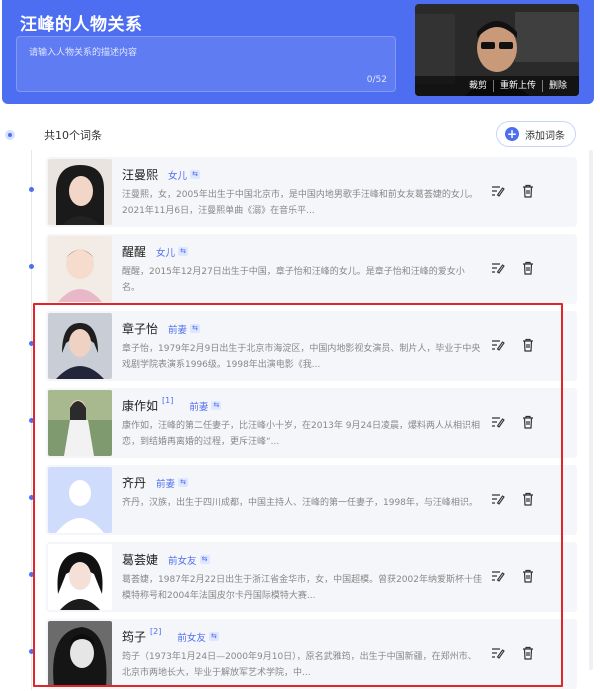 This screenshot has height=691, width=600. What do you see at coordinates (545, 136) in the screenshot?
I see `add-entry-label: 添加词条` at bounding box center [545, 136].